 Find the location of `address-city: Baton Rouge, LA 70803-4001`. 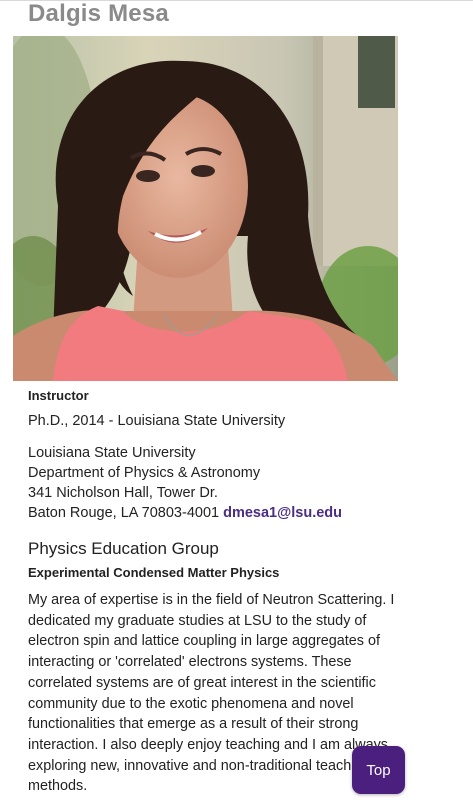

address-city: Baton Rouge, LA 70803-4001 is located at coordinates (124, 513).